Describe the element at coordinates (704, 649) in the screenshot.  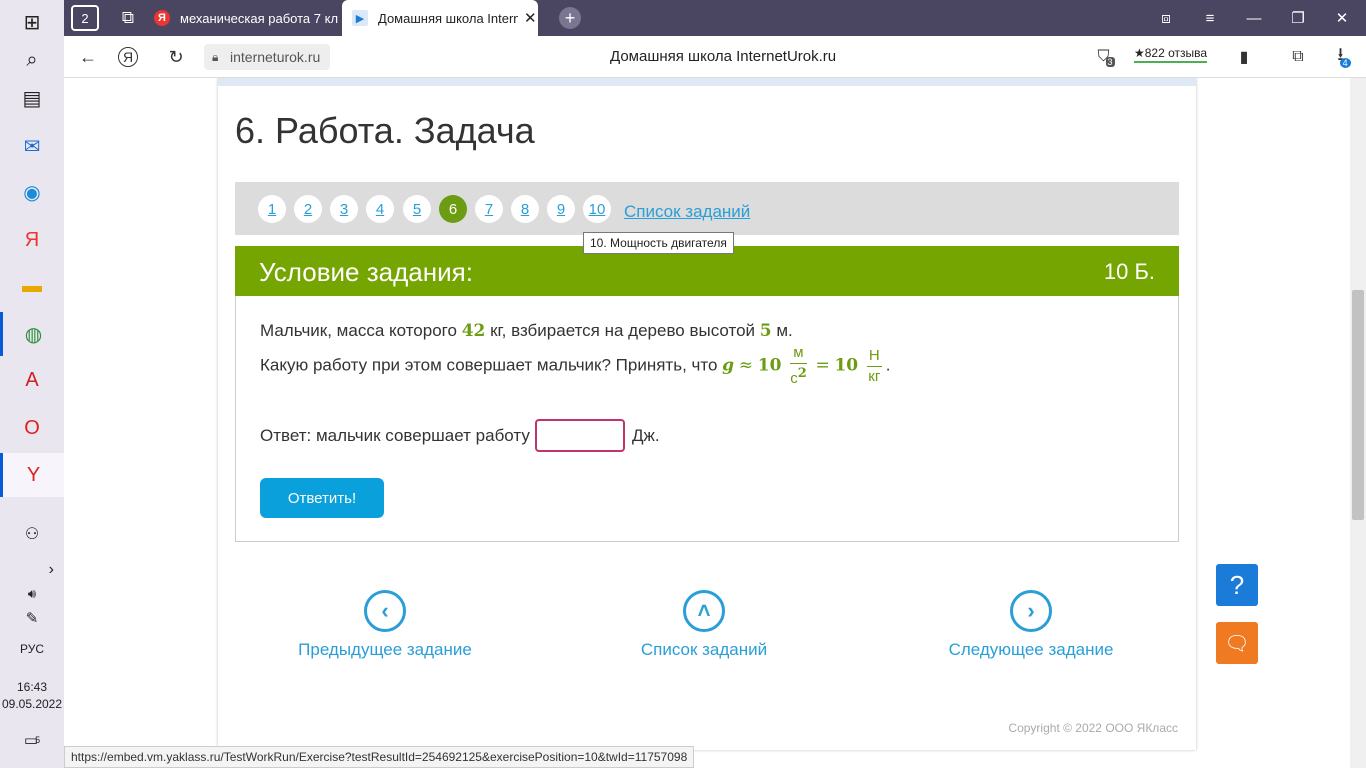
I see `task-list-label: Список заданий` at that location.